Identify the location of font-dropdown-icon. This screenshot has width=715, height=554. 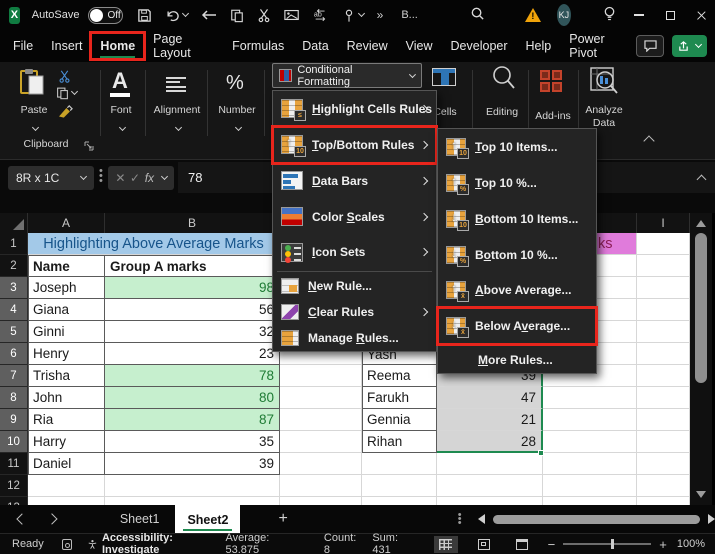
(122, 127).